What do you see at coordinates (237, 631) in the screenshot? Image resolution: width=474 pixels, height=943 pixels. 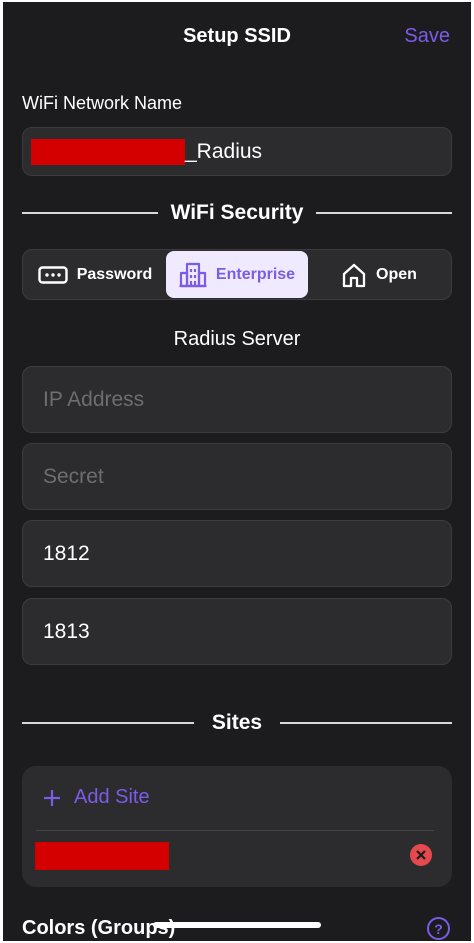 I see `acct-port-input: 1813` at bounding box center [237, 631].